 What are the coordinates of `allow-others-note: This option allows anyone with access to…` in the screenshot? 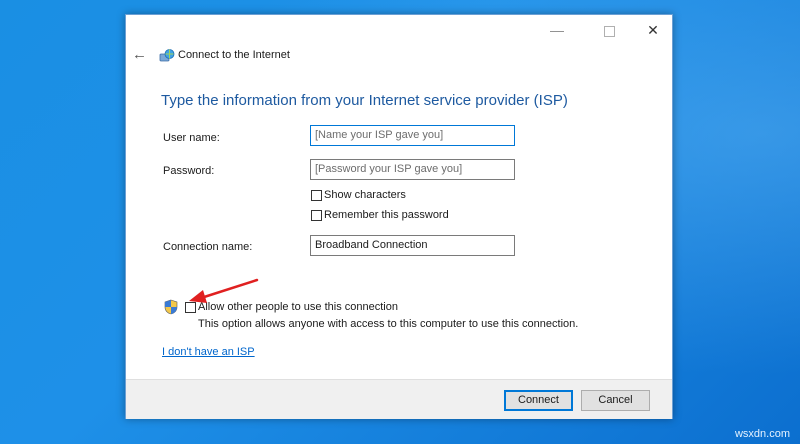 It's located at (388, 324).